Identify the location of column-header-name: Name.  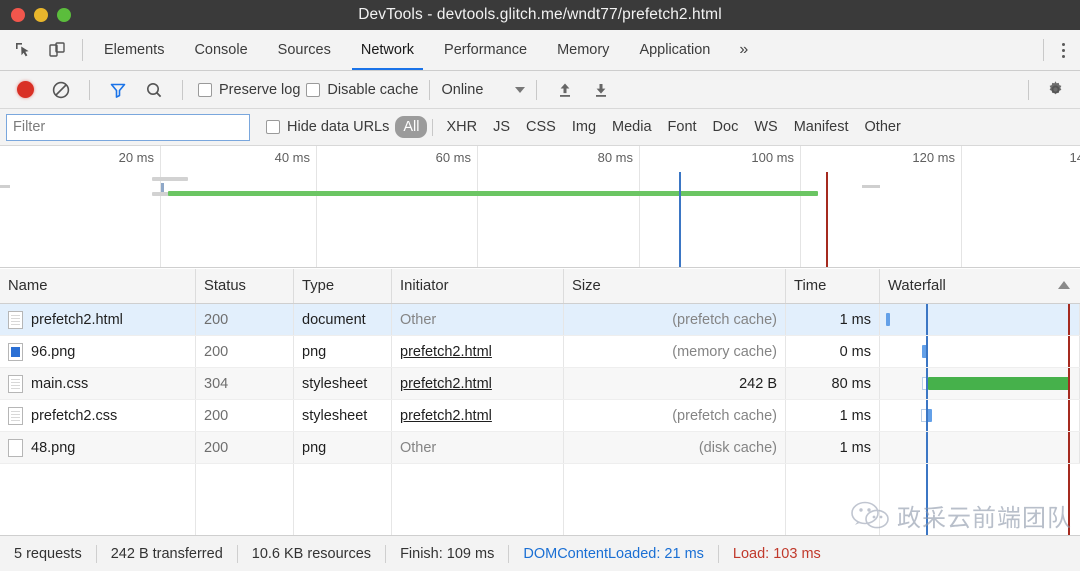
(98, 286).